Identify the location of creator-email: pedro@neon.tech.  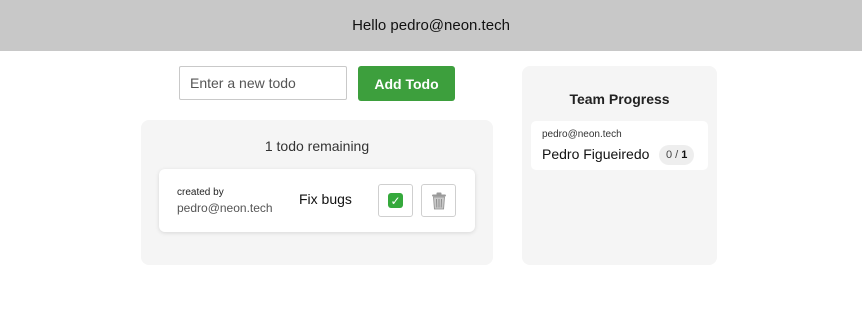
(225, 208).